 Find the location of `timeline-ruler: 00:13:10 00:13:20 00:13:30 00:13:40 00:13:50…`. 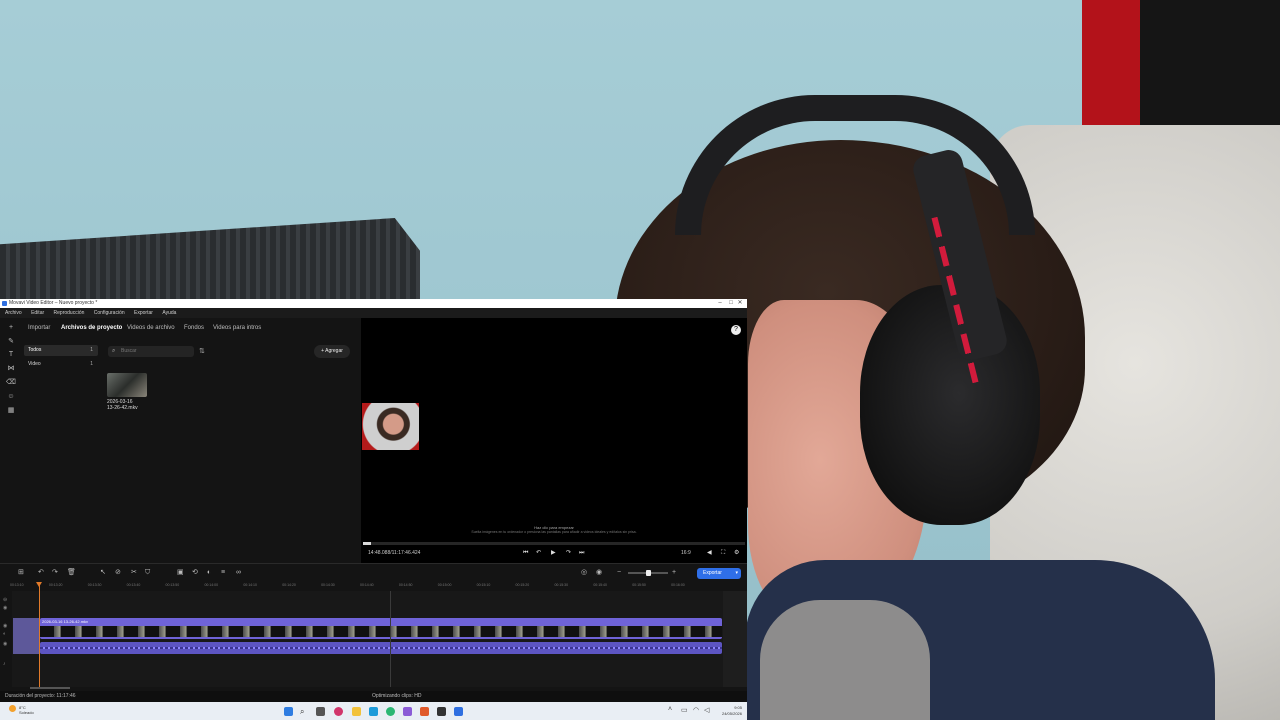

timeline-ruler: 00:13:10 00:13:20 00:13:30 00:13:40 00:13:50… is located at coordinates (366, 586).